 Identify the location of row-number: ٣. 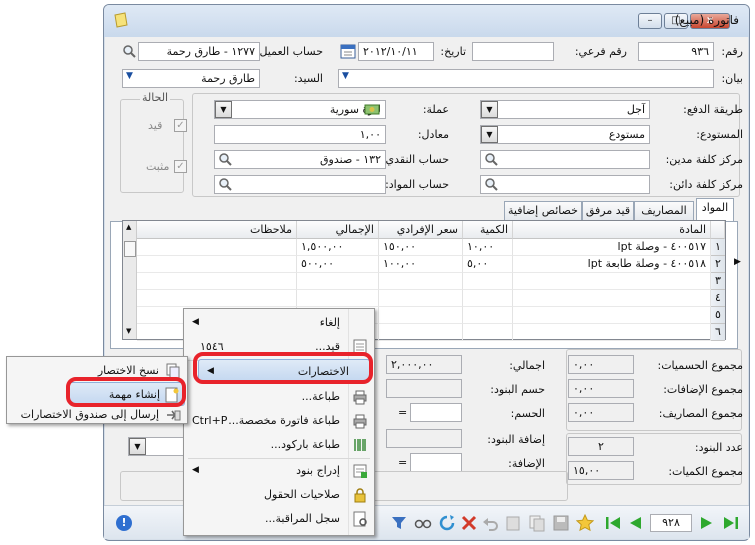
(718, 281).